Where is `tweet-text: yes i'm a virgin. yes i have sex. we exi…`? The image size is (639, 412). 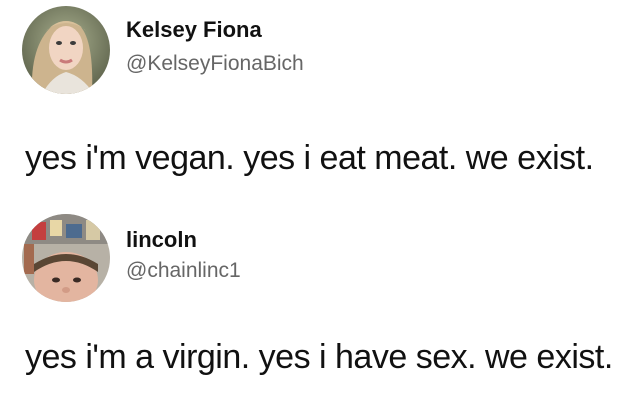 tweet-text: yes i'm a virgin. yes i have sex. we exi… is located at coordinates (319, 357).